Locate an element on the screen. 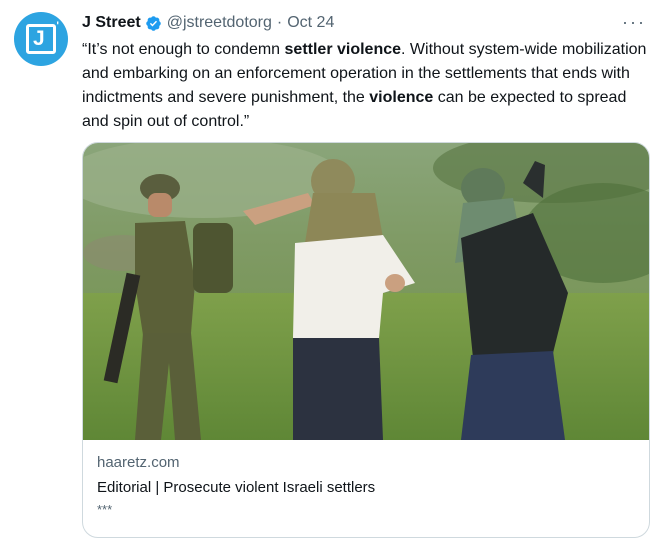 The width and height of the screenshot is (666, 550). author-name: J Street is located at coordinates (111, 23).